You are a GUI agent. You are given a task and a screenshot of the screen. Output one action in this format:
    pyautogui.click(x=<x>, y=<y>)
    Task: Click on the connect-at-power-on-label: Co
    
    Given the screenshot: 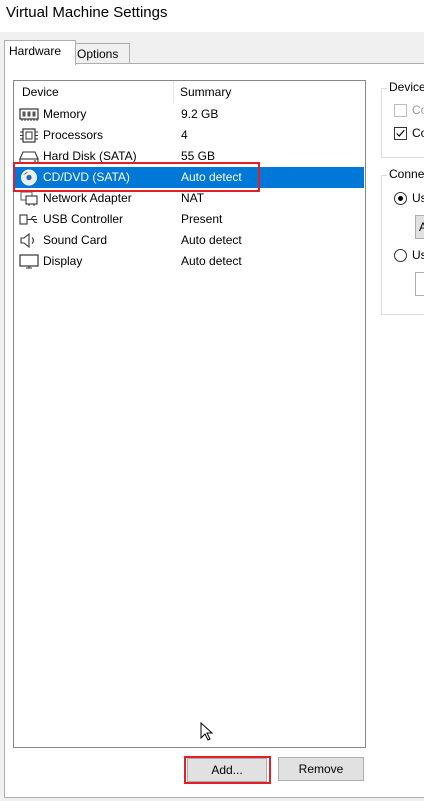 What is the action you would take?
    pyautogui.click(x=418, y=133)
    